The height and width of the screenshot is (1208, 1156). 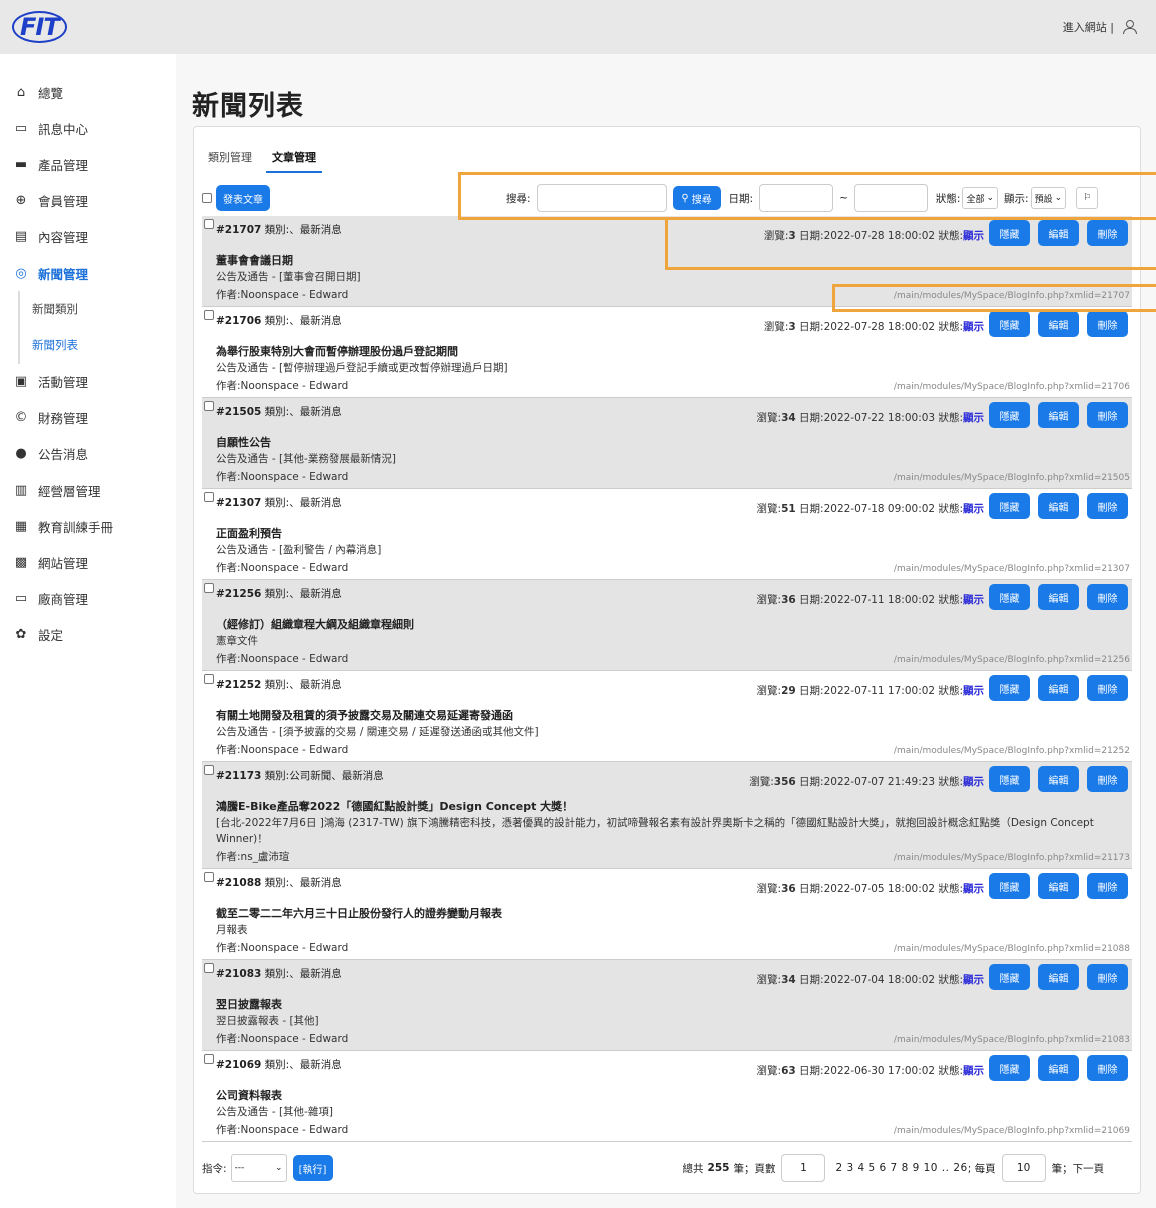 What do you see at coordinates (88, 237) in the screenshot?
I see `sidebar-item-4: ▤ 內容管理` at bounding box center [88, 237].